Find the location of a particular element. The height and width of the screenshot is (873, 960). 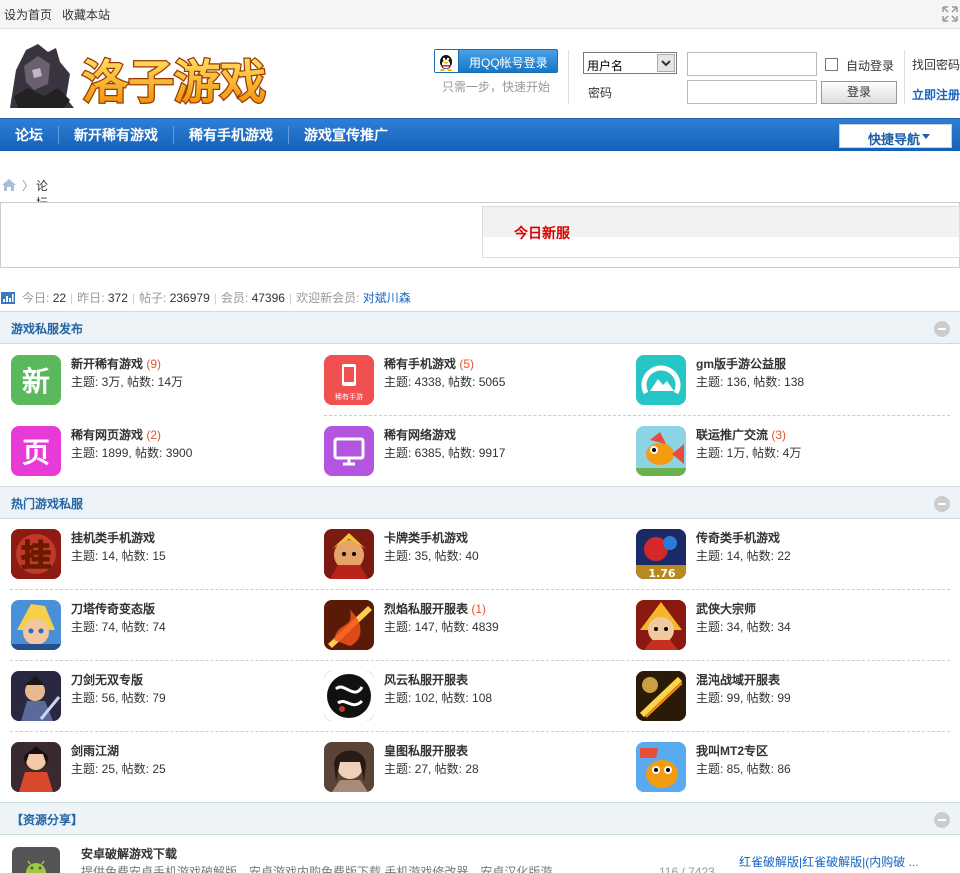

top-links: 设为首页 收藏本站 is located at coordinates (62, 14).